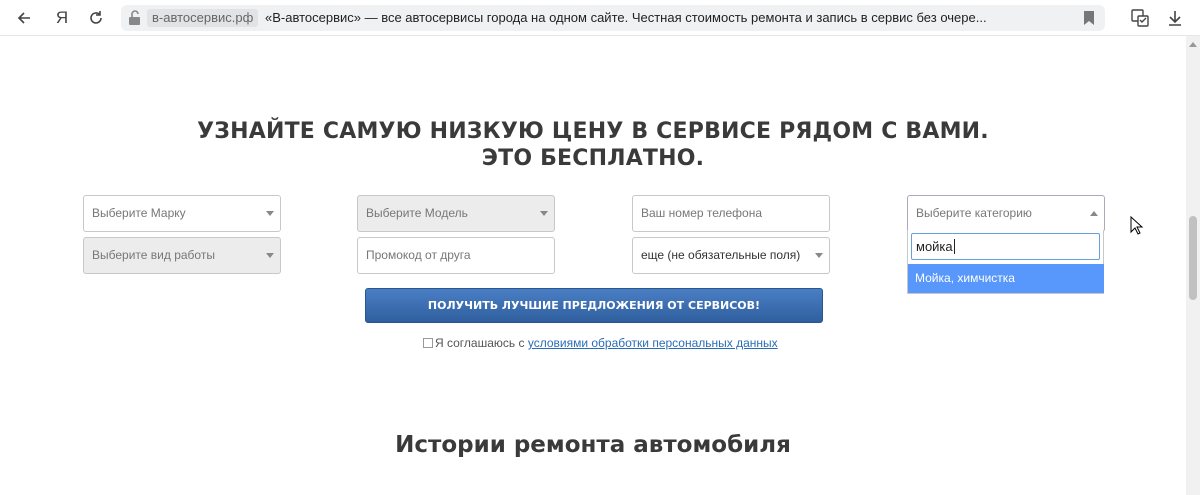 This screenshot has height=495, width=1200. What do you see at coordinates (1006, 278) in the screenshot?
I see `category-option-wash: Мойка, химчистка` at bounding box center [1006, 278].